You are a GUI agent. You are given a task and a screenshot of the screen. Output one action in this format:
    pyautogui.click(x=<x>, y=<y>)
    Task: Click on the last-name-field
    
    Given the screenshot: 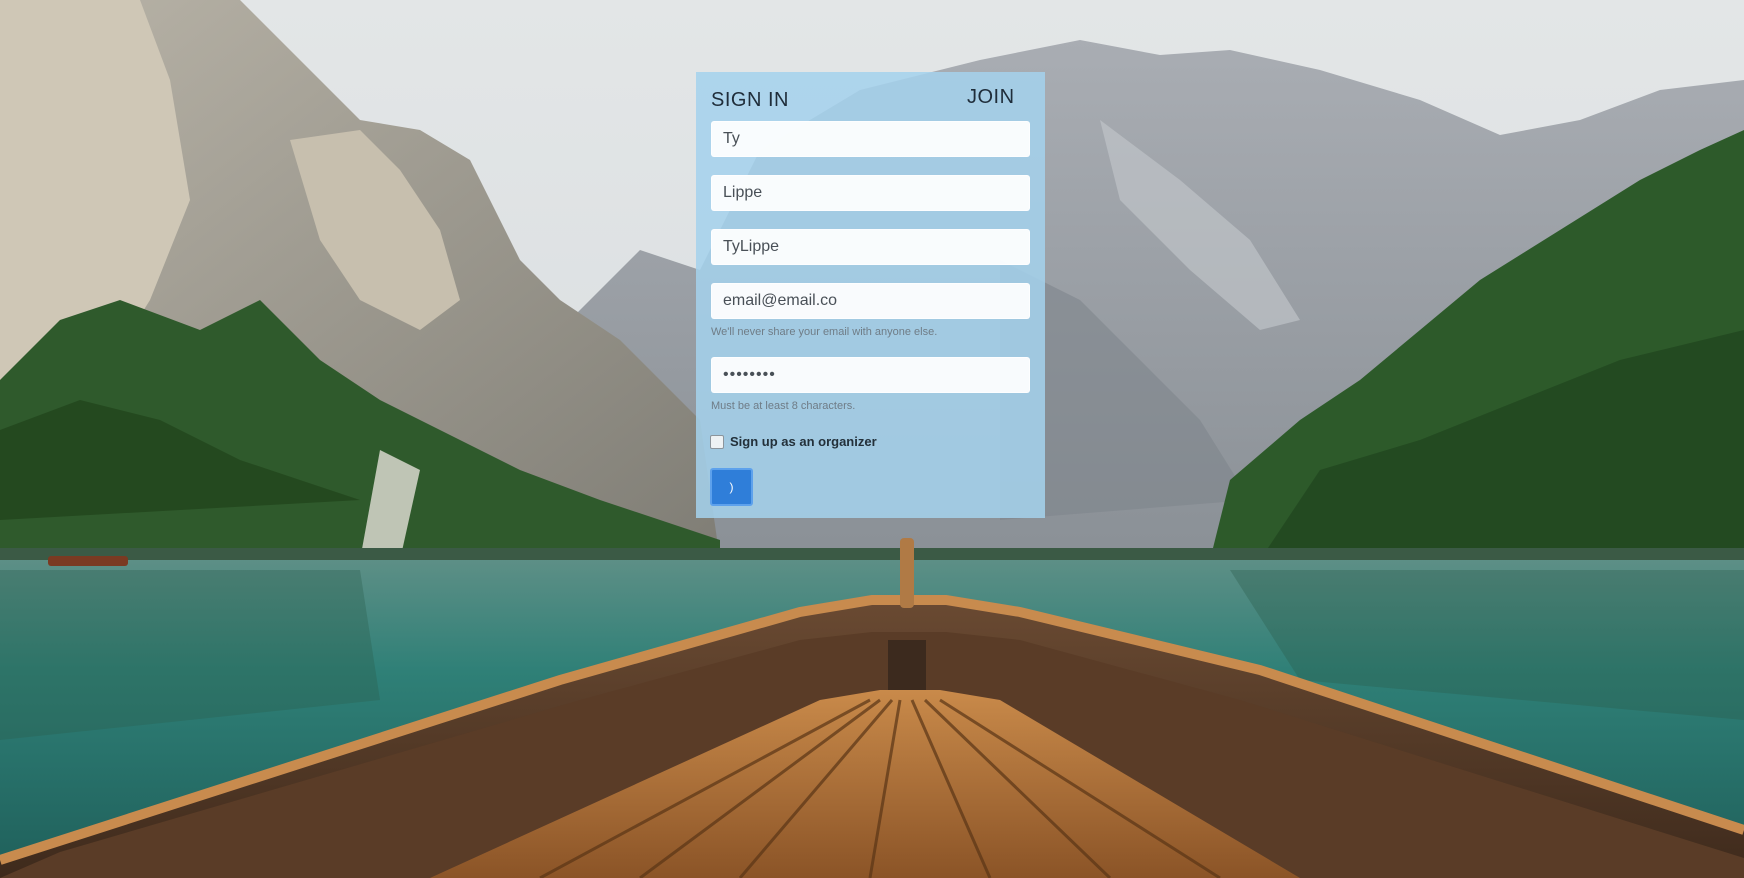 What is the action you would take?
    pyautogui.click(x=870, y=193)
    